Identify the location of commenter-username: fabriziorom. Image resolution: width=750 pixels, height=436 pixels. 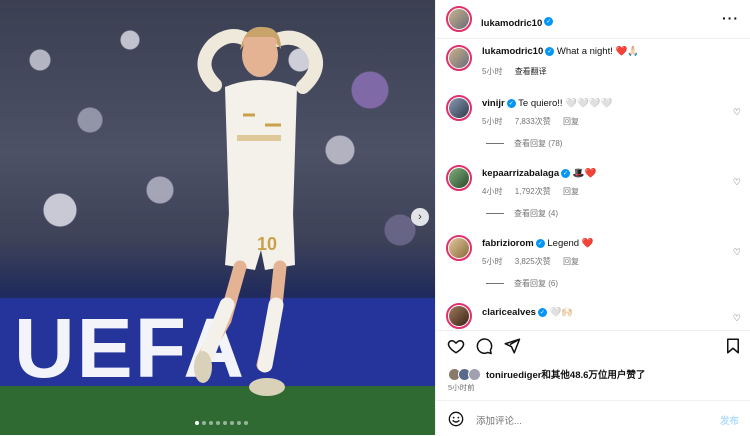
(508, 243).